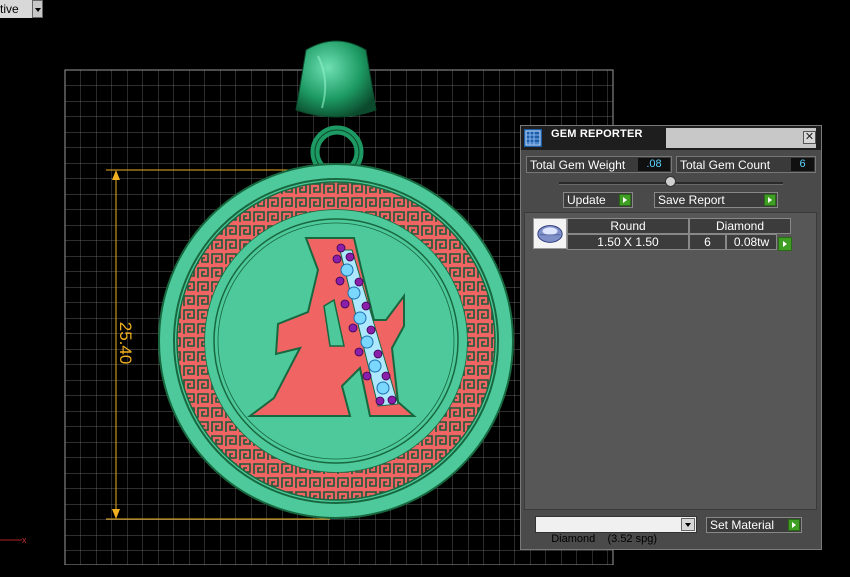 The height and width of the screenshot is (577, 850). Describe the element at coordinates (13, 540) in the screenshot. I see `axis-origin-marker: x` at that location.